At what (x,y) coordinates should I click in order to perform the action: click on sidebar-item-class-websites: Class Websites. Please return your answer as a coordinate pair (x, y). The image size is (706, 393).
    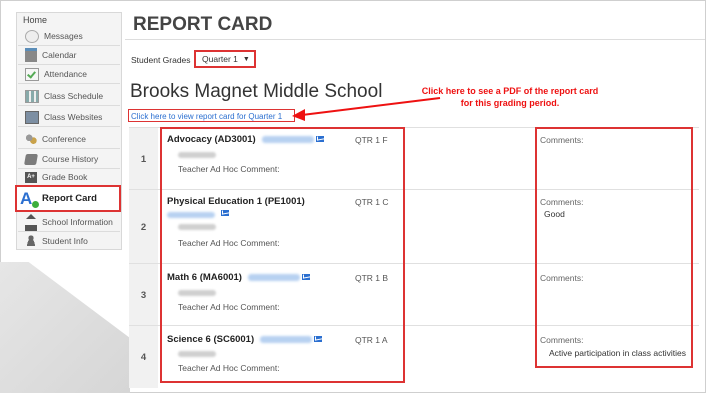
    Looking at the image, I should click on (69, 117).